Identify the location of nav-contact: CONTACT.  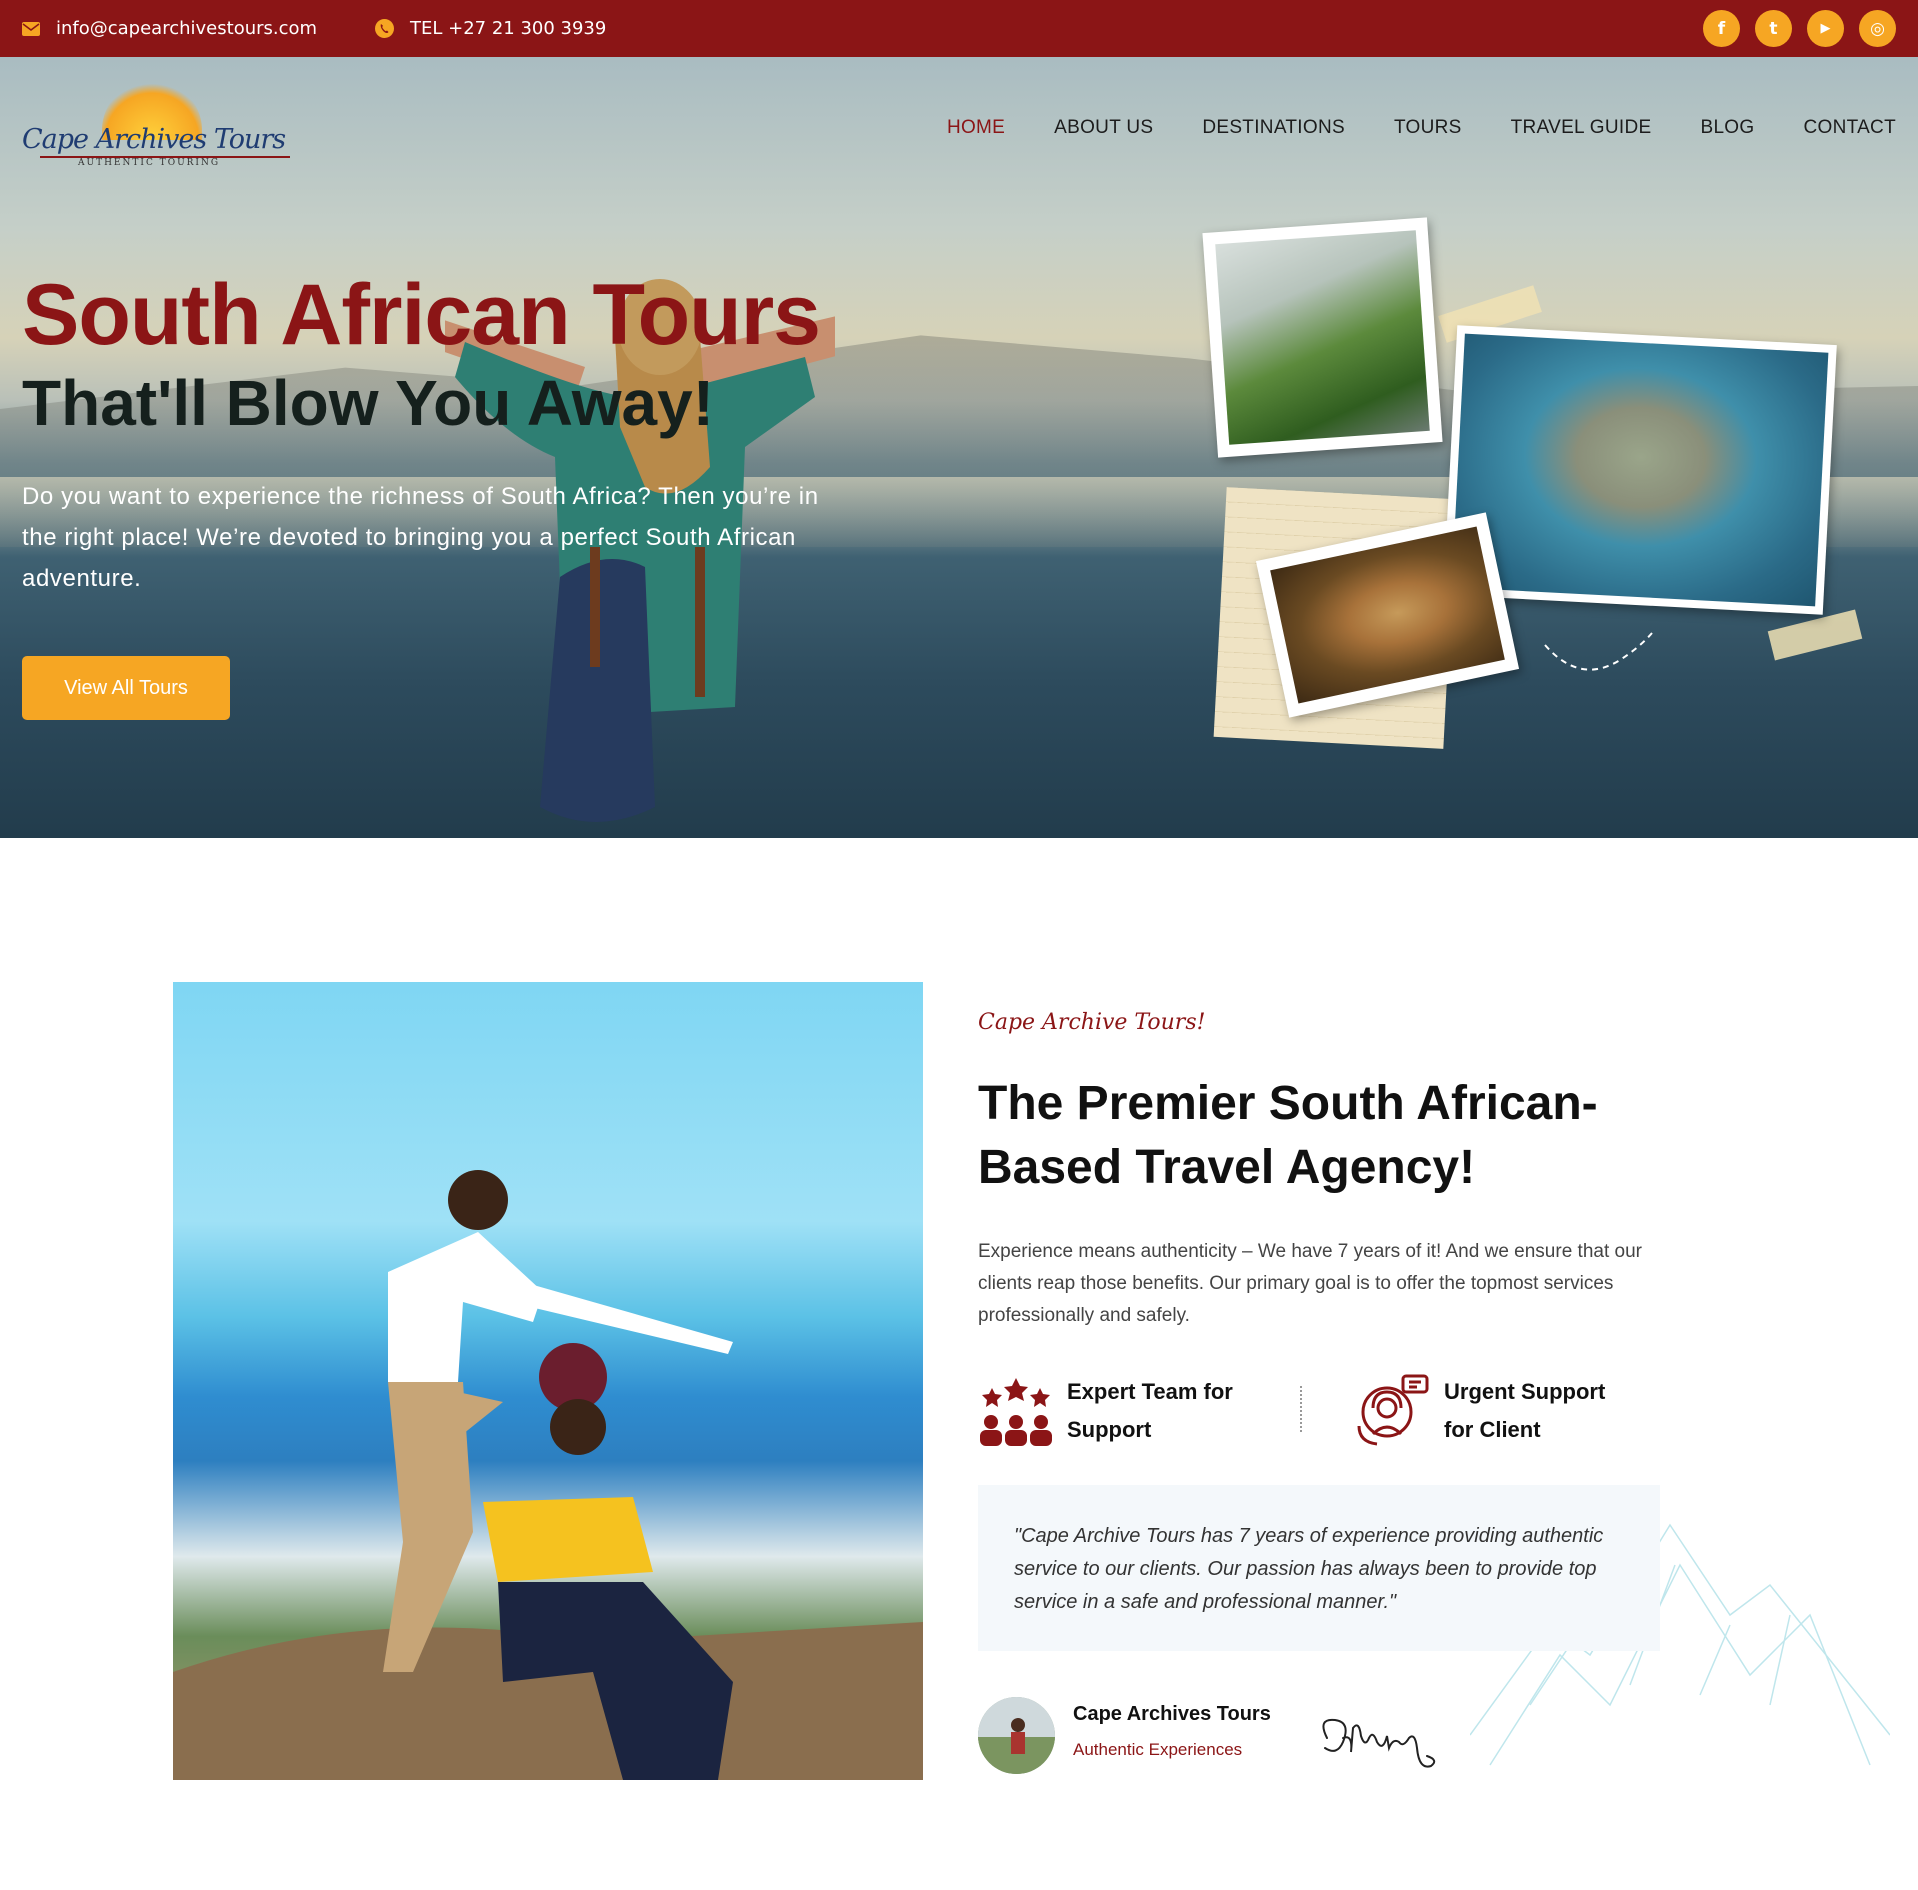
(1849, 128).